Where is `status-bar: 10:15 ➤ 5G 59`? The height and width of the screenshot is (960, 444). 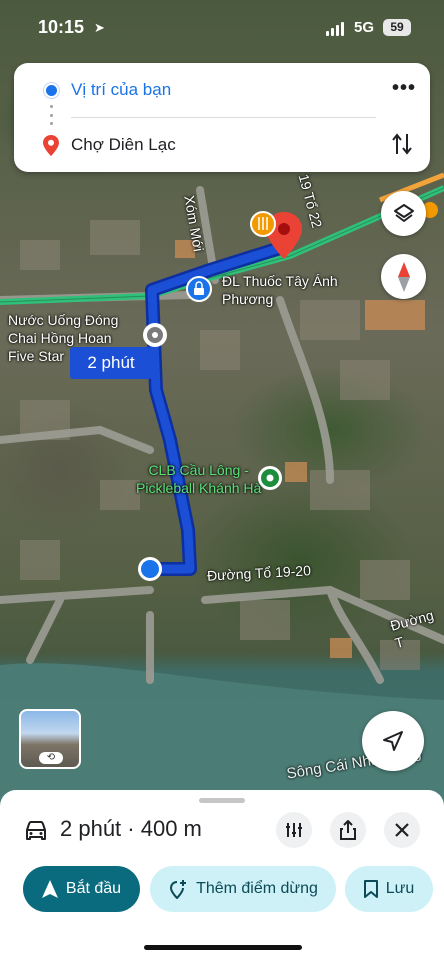 status-bar: 10:15 ➤ 5G 59 is located at coordinates (222, 29).